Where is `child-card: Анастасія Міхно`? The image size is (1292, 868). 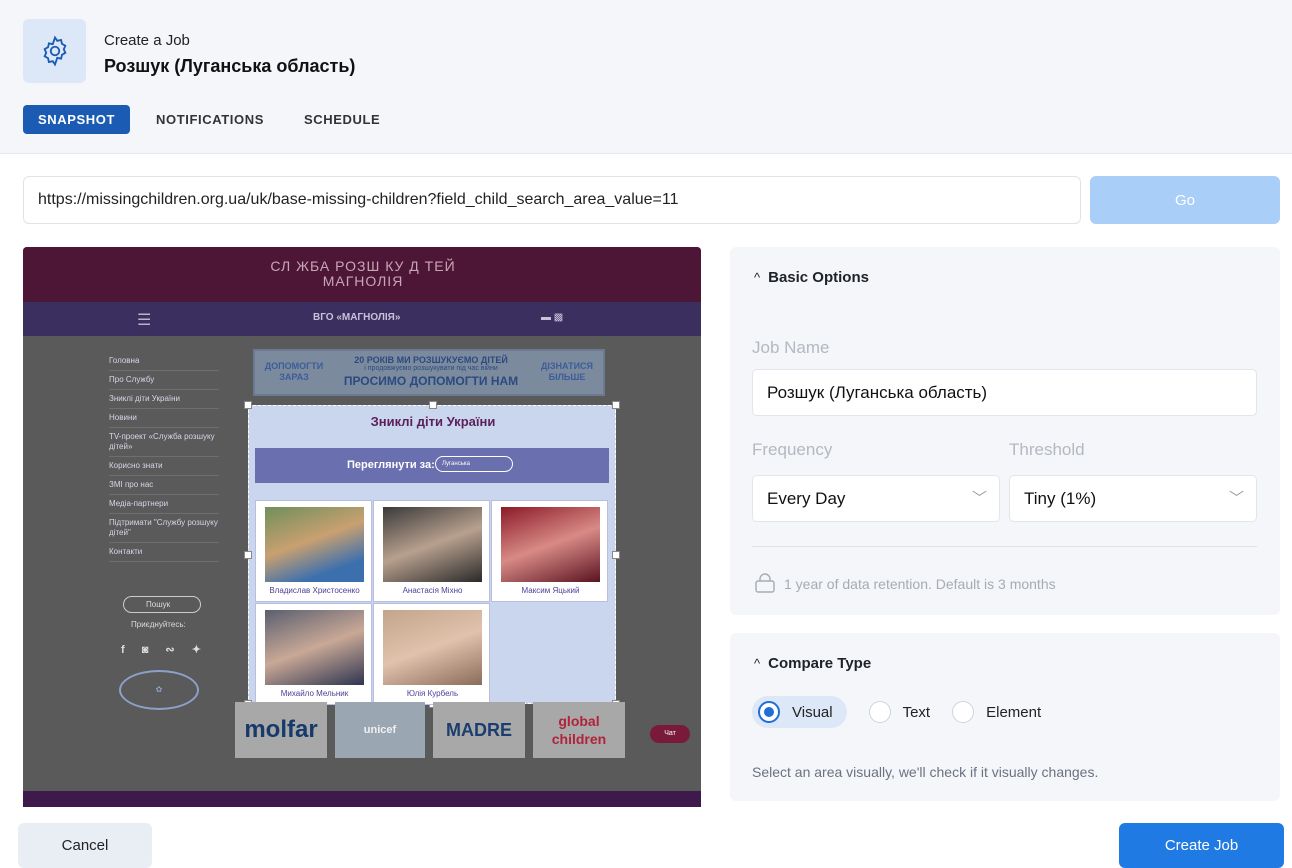
child-card: Анастасія Міхно is located at coordinates (431, 551).